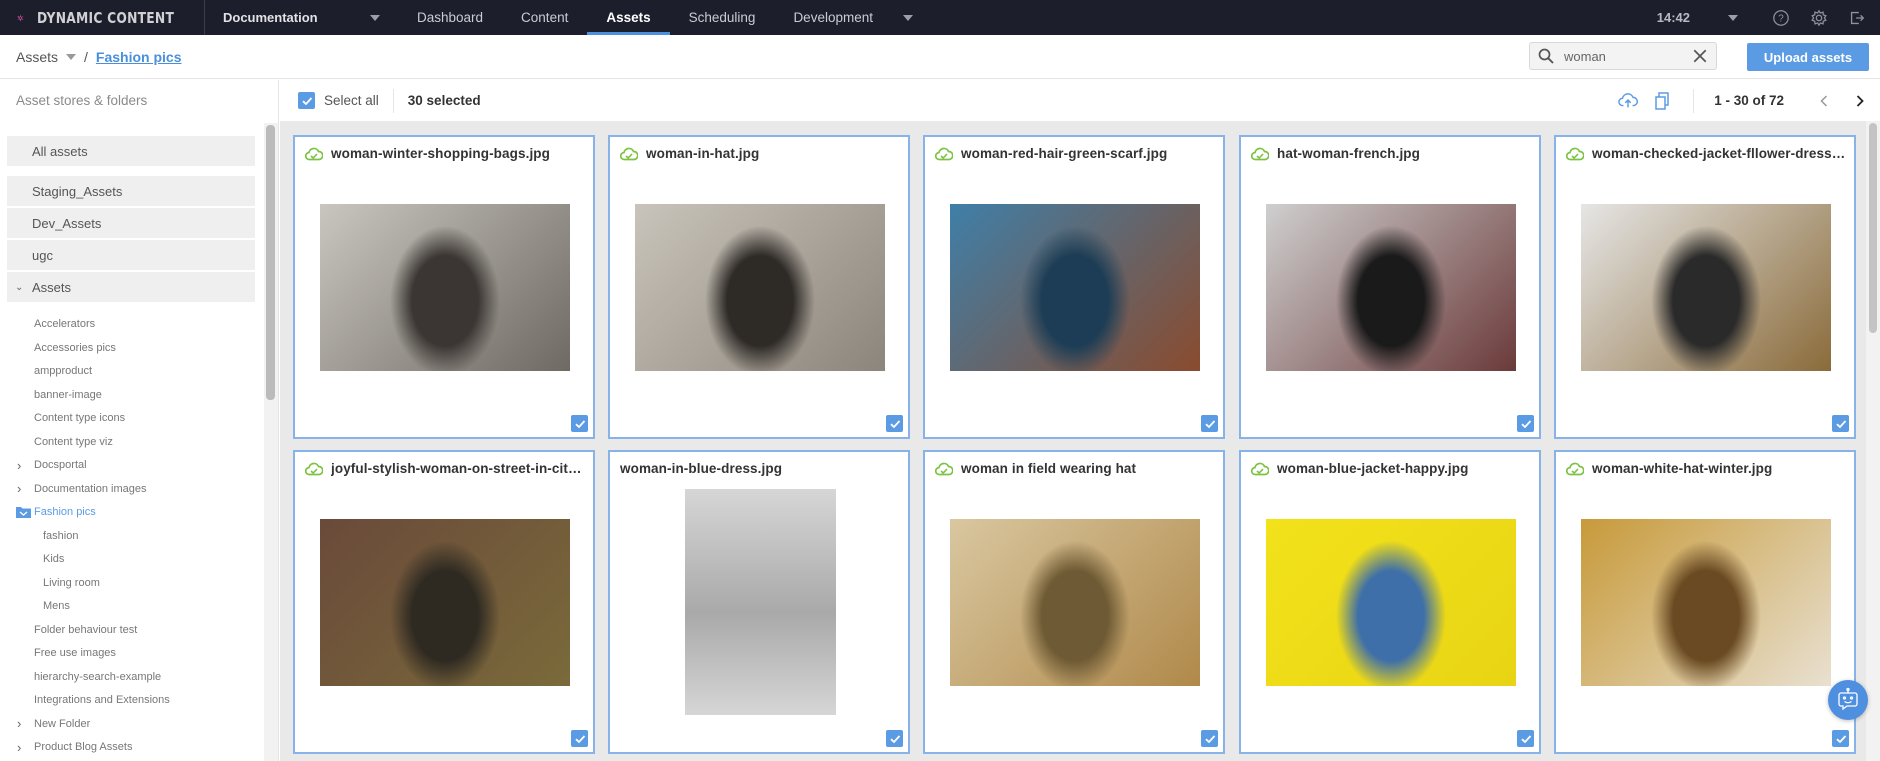 The height and width of the screenshot is (761, 1880). What do you see at coordinates (56, 606) in the screenshot?
I see `folder-item: Mens` at bounding box center [56, 606].